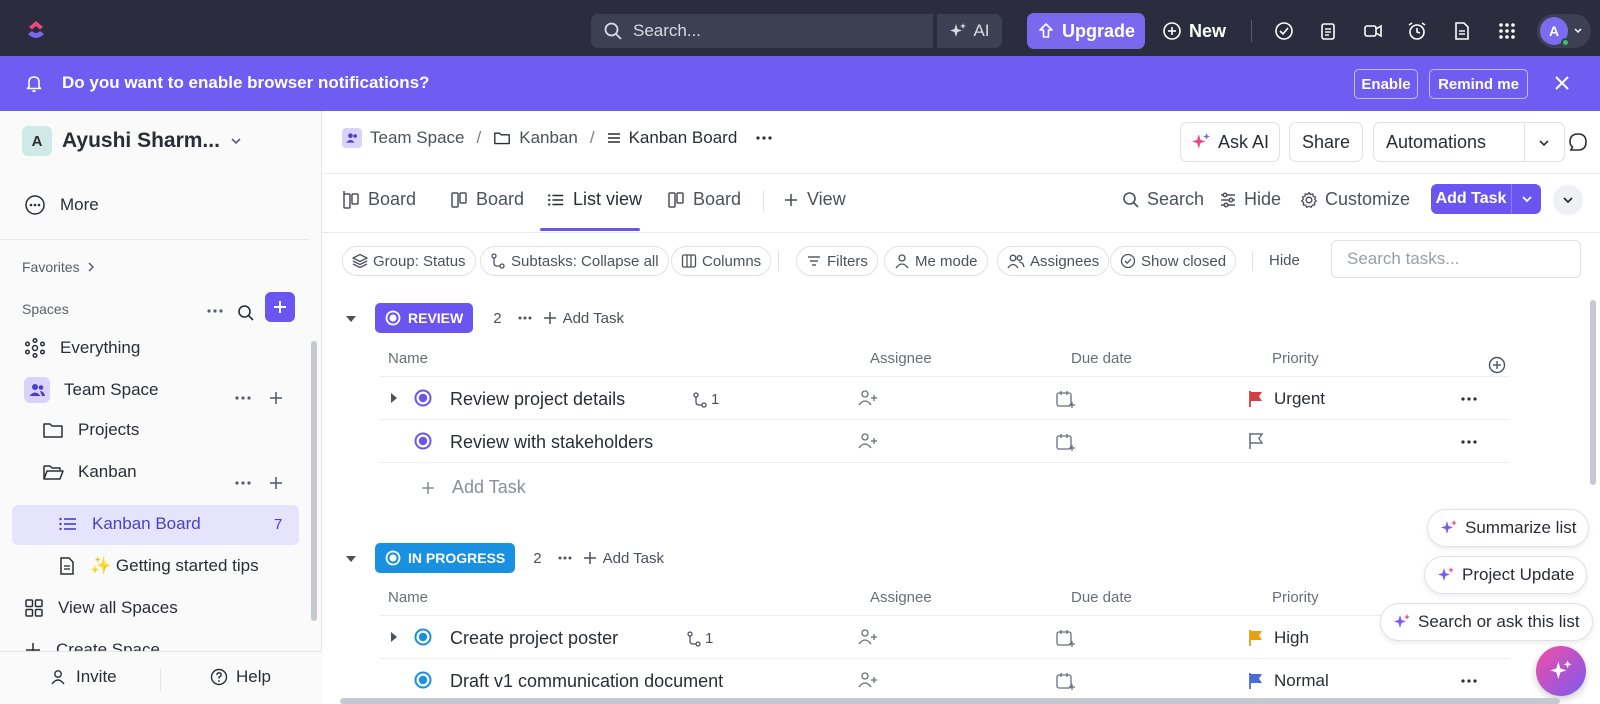 This screenshot has width=1600, height=704. What do you see at coordinates (721, 261) in the screenshot?
I see `columns-chip: Columns` at bounding box center [721, 261].